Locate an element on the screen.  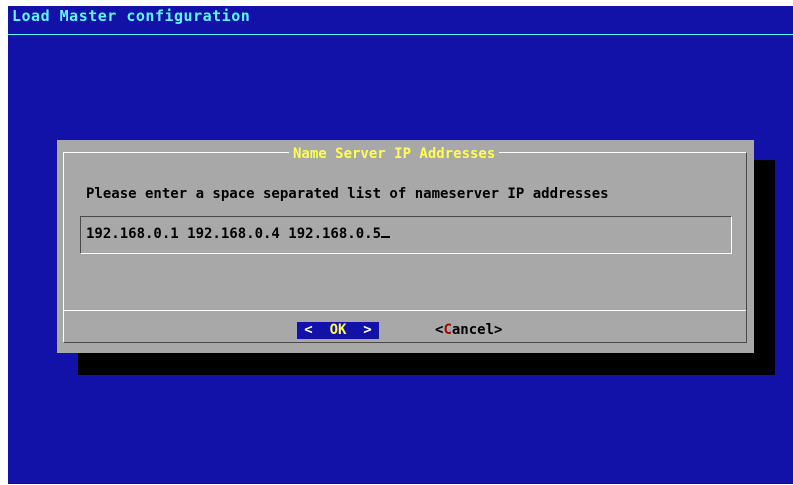
ok-button-right-bracket: > is located at coordinates (367, 330).